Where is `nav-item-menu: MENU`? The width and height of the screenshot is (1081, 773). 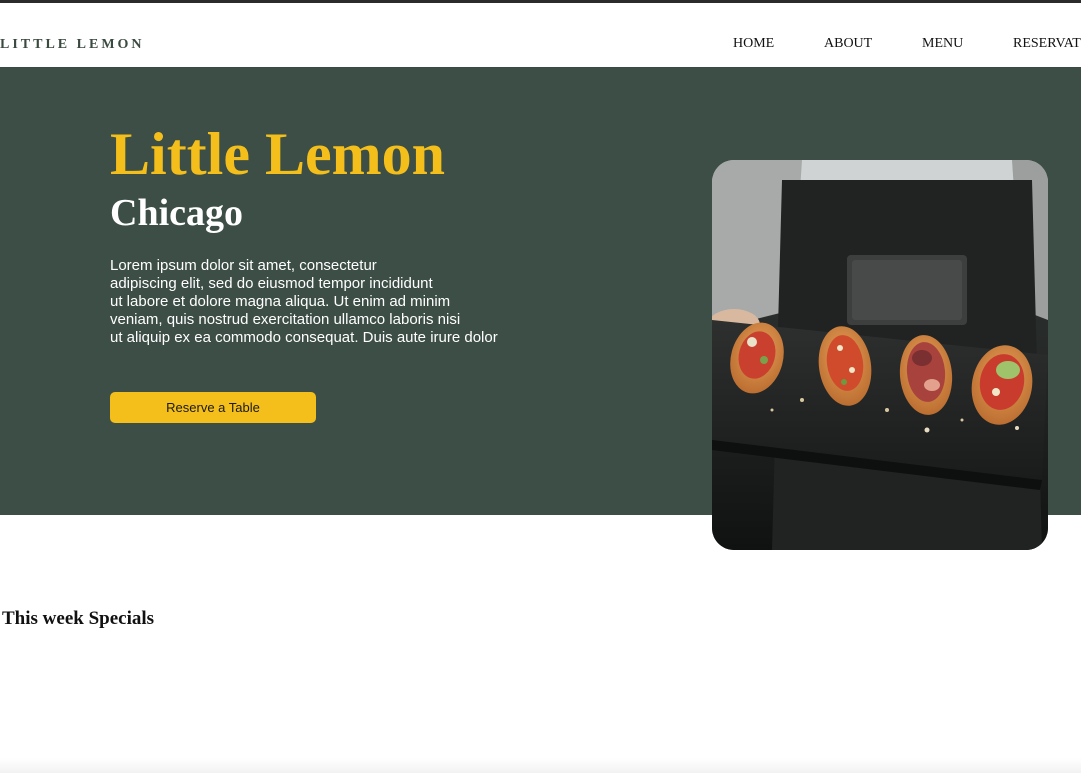
nav-item-menu: MENU is located at coordinates (942, 44).